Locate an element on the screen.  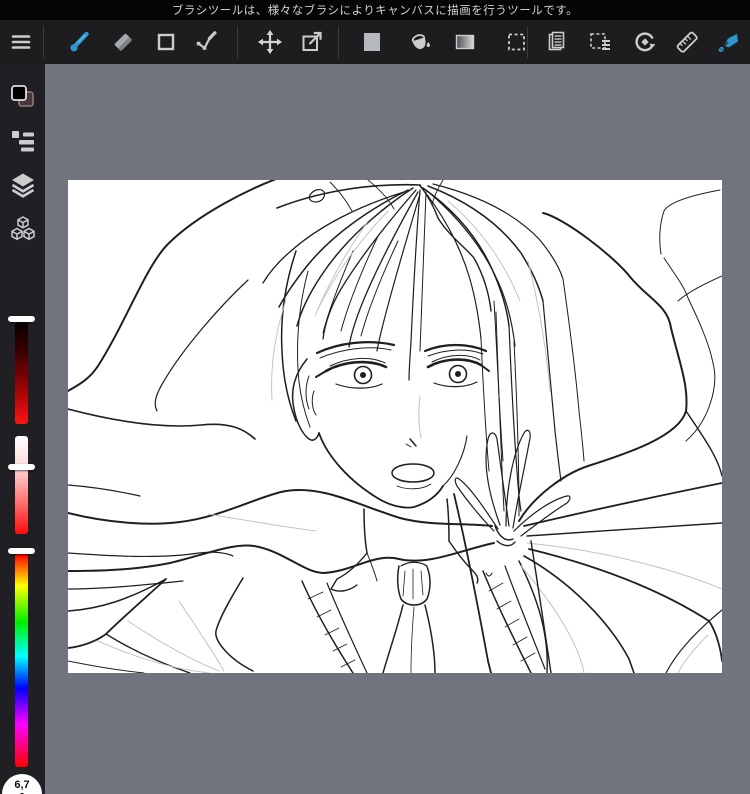
gradient-icon is located at coordinates (465, 42).